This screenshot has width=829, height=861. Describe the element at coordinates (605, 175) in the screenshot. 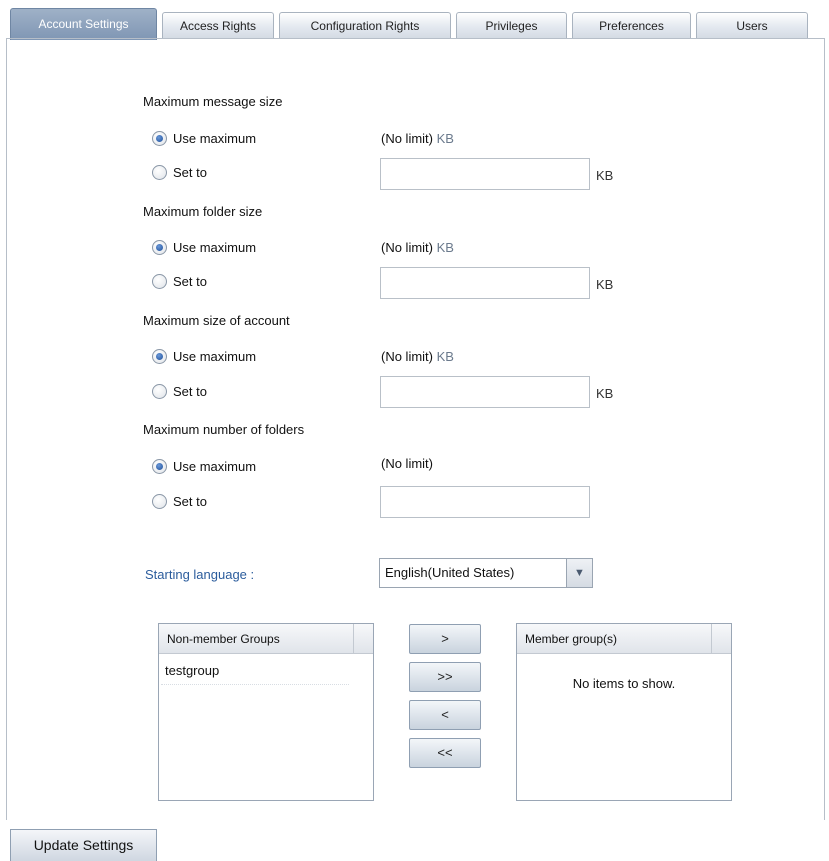

I see `message-size-unit: KB` at that location.